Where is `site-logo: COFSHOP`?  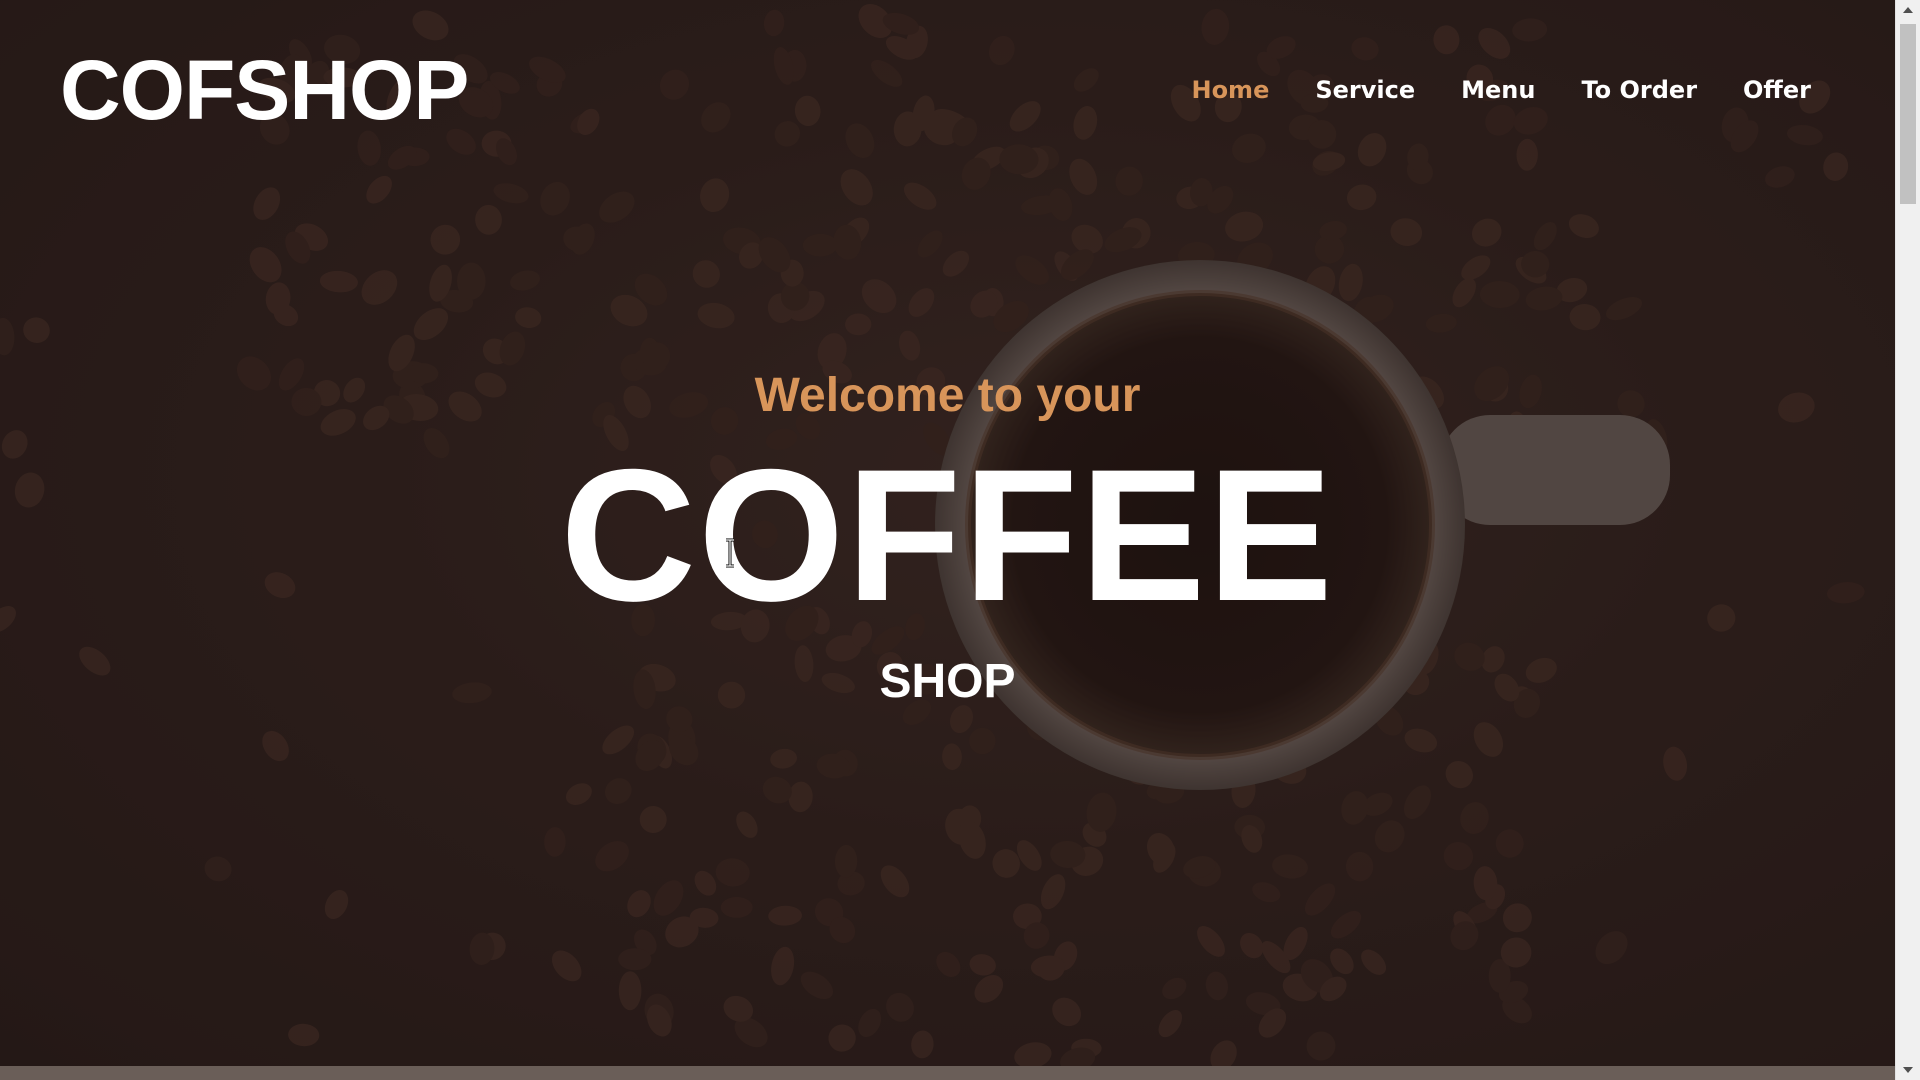 site-logo: COFSHOP is located at coordinates (264, 90).